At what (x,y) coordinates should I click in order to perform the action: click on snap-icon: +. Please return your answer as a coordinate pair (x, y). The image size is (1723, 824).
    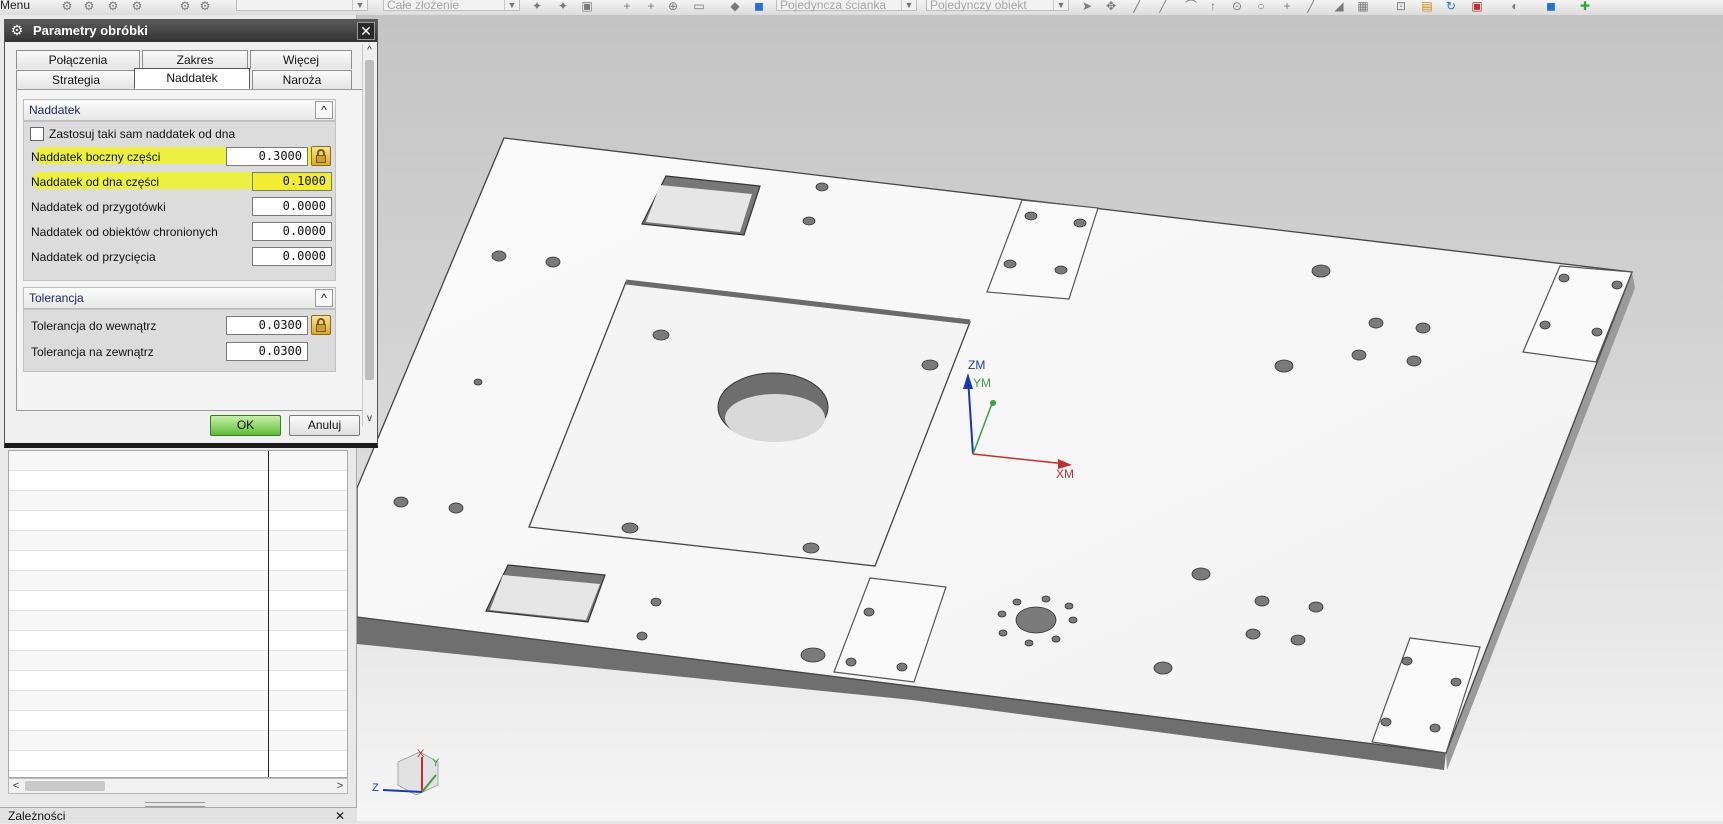
    Looking at the image, I should click on (1287, 6).